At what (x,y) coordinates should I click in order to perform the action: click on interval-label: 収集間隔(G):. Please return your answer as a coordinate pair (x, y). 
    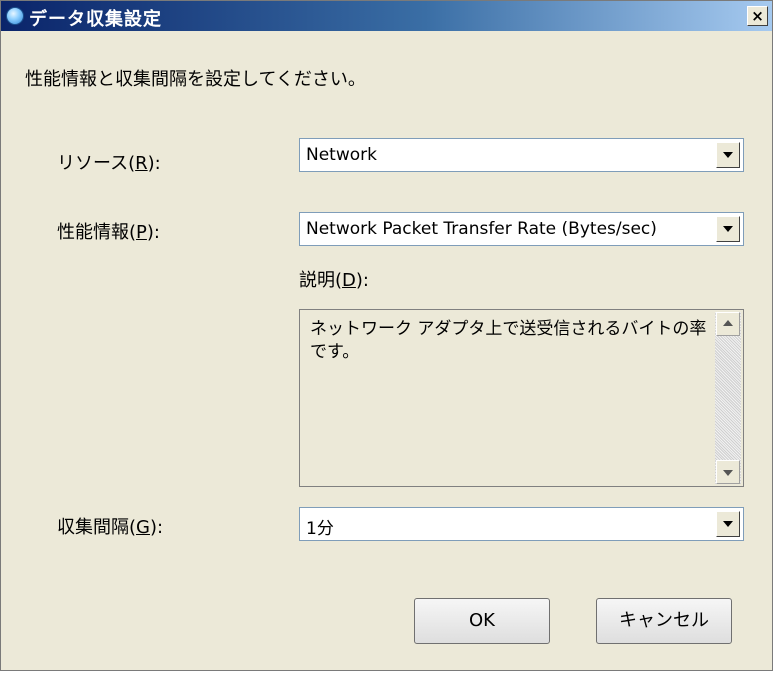
    Looking at the image, I should click on (110, 527).